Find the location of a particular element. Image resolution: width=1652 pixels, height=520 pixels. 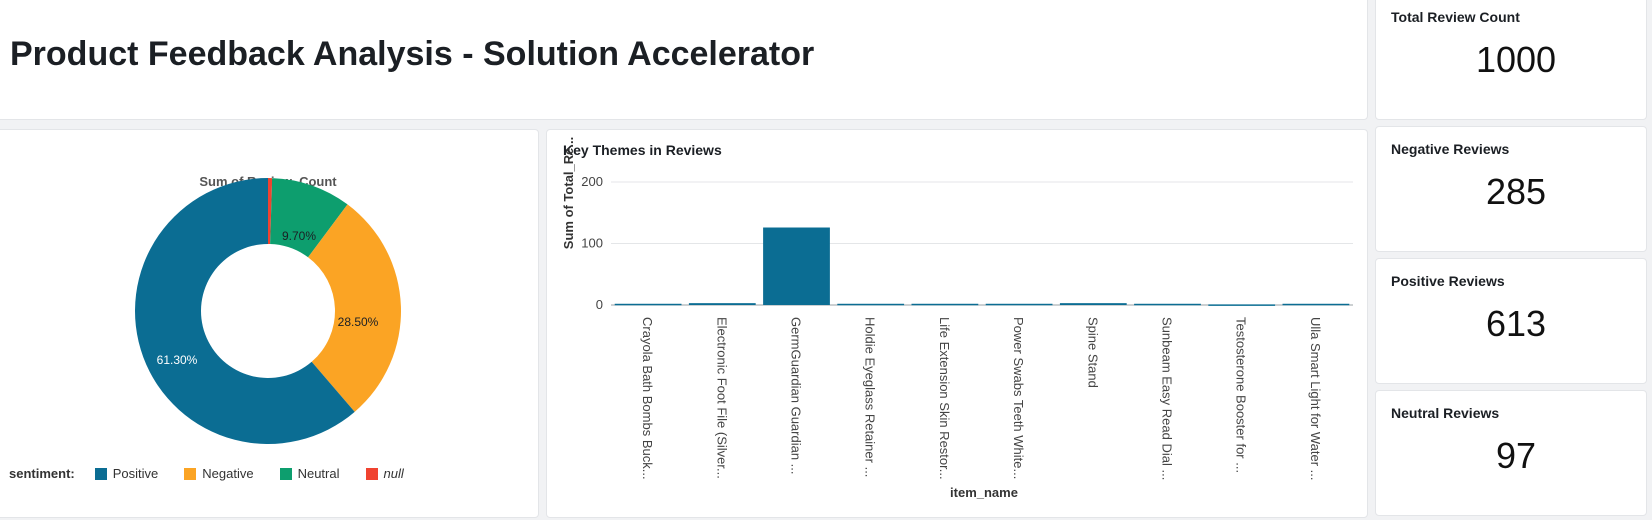

y-tick-label: 200 is located at coordinates (592, 181).